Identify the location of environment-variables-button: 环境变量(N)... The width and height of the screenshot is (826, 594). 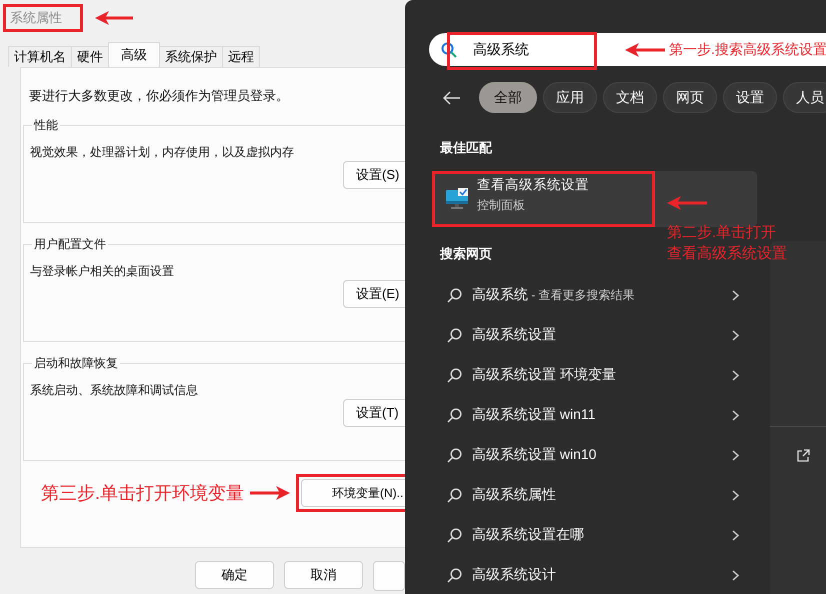
(353, 493).